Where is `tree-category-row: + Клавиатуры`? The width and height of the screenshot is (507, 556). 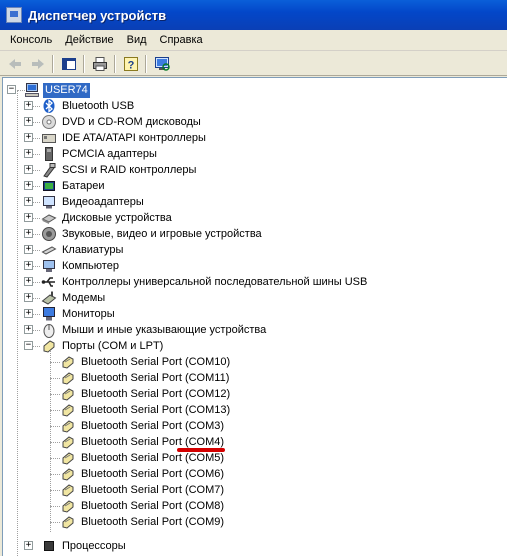 tree-category-row: + Клавиатуры is located at coordinates (66, 250).